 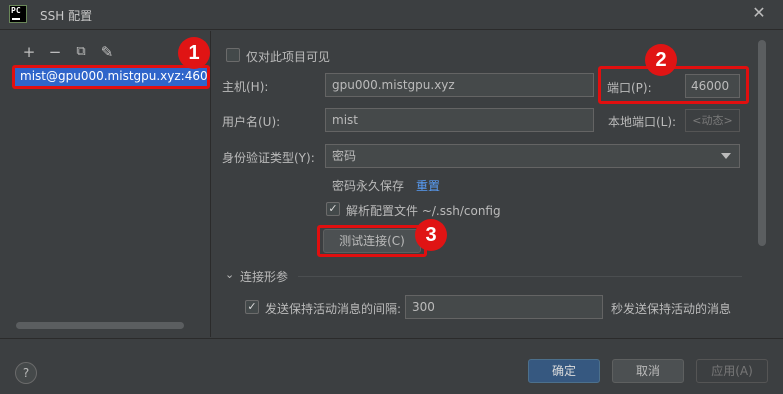 What do you see at coordinates (16, 10) in the screenshot?
I see `logo-text: PC` at bounding box center [16, 10].